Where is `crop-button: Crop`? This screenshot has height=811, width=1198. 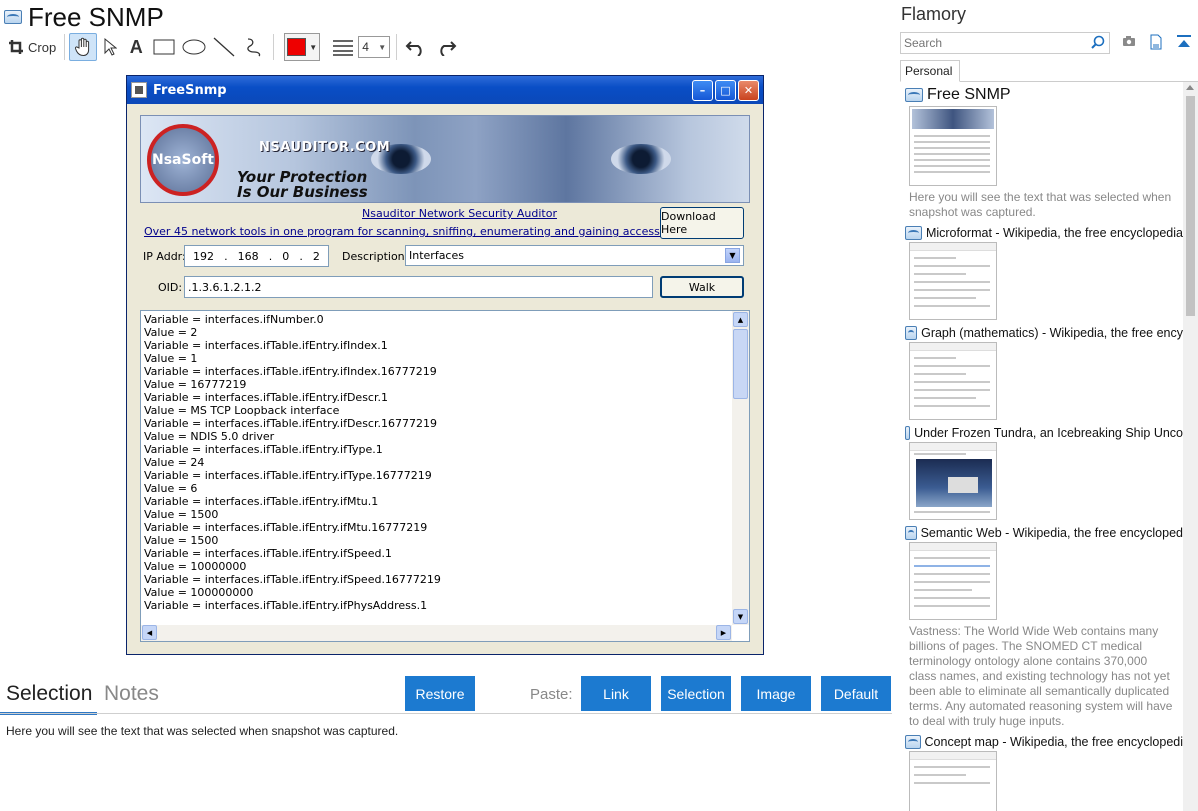 crop-button: Crop is located at coordinates (32, 47).